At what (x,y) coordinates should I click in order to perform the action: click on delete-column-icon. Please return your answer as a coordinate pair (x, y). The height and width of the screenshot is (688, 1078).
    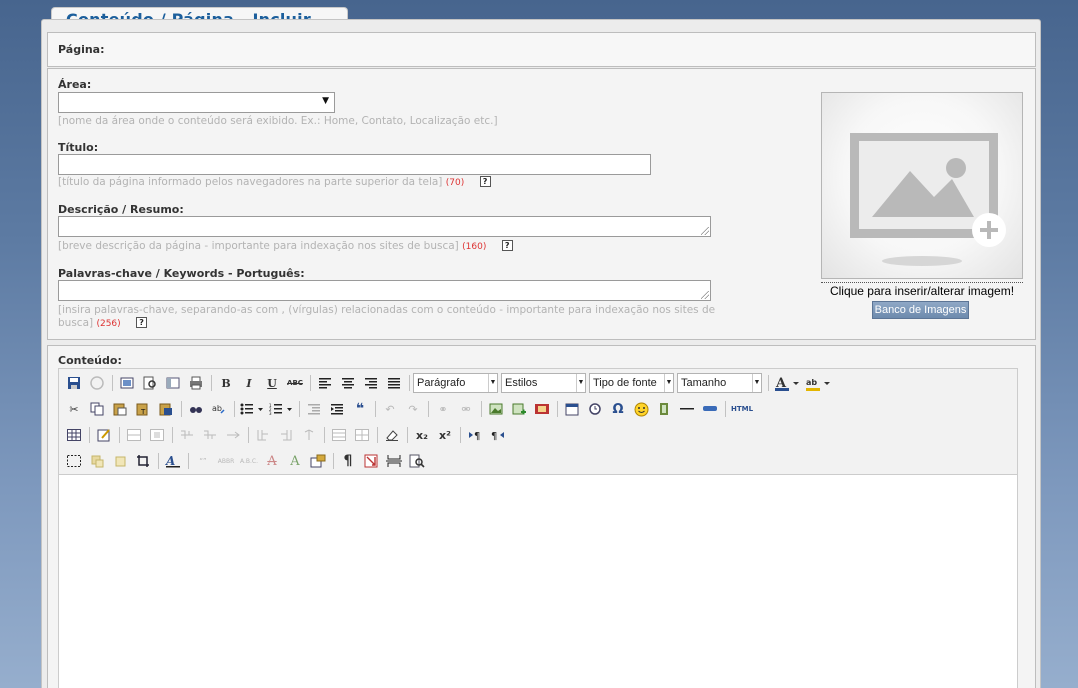
    Looking at the image, I should click on (309, 435).